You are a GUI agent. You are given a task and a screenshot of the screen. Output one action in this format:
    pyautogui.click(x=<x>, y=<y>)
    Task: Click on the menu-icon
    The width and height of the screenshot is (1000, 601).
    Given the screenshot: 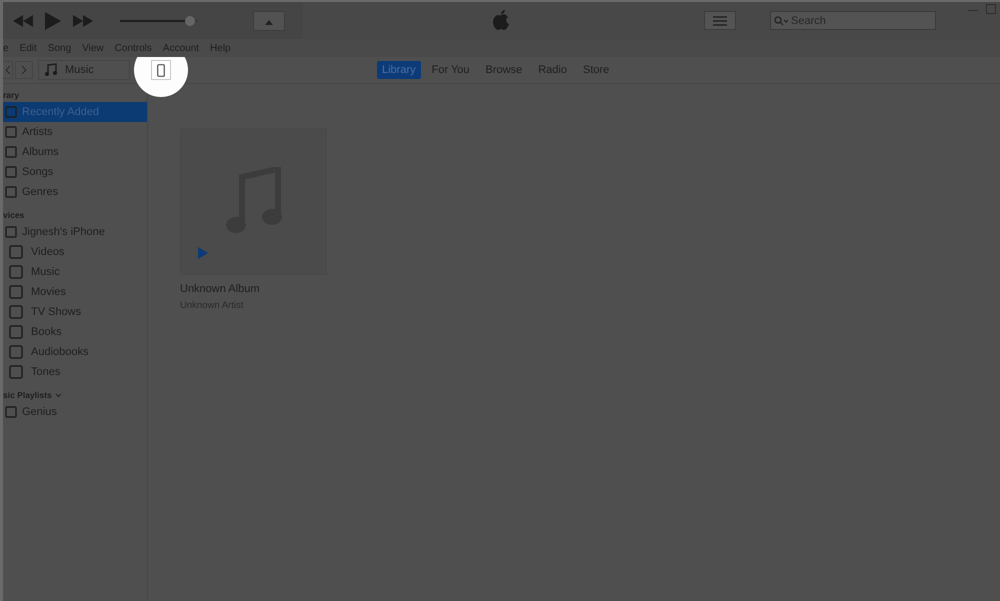 What is the action you would take?
    pyautogui.click(x=720, y=21)
    